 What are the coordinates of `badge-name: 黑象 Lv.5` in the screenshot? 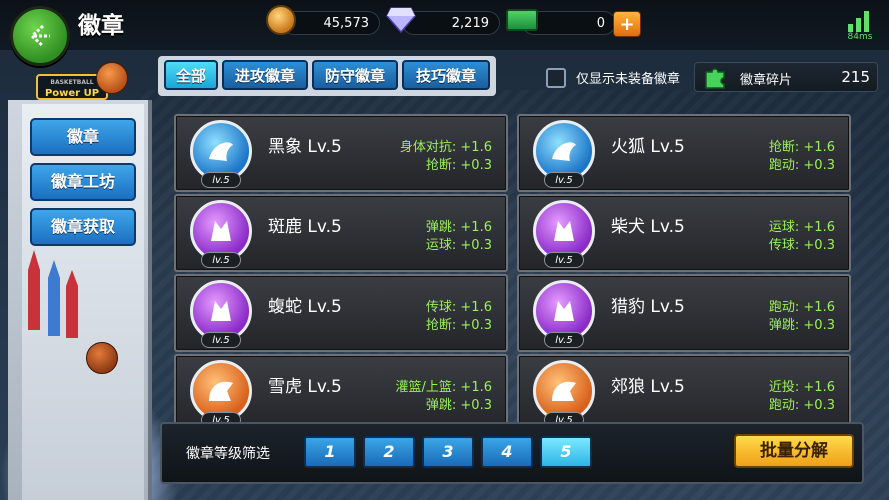 It's located at (305, 147).